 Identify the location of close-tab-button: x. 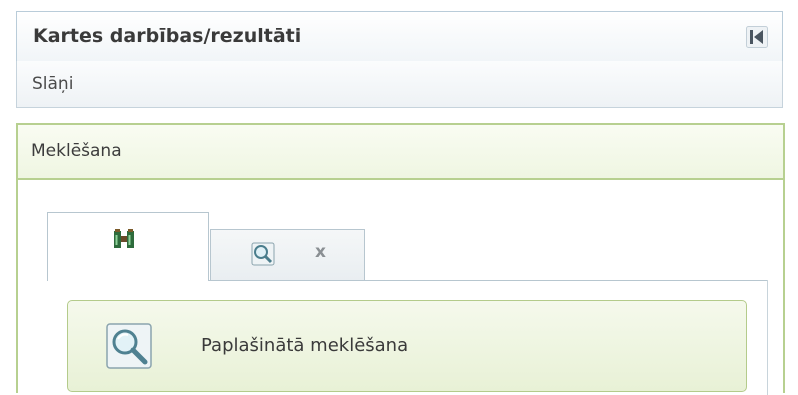
(320, 252).